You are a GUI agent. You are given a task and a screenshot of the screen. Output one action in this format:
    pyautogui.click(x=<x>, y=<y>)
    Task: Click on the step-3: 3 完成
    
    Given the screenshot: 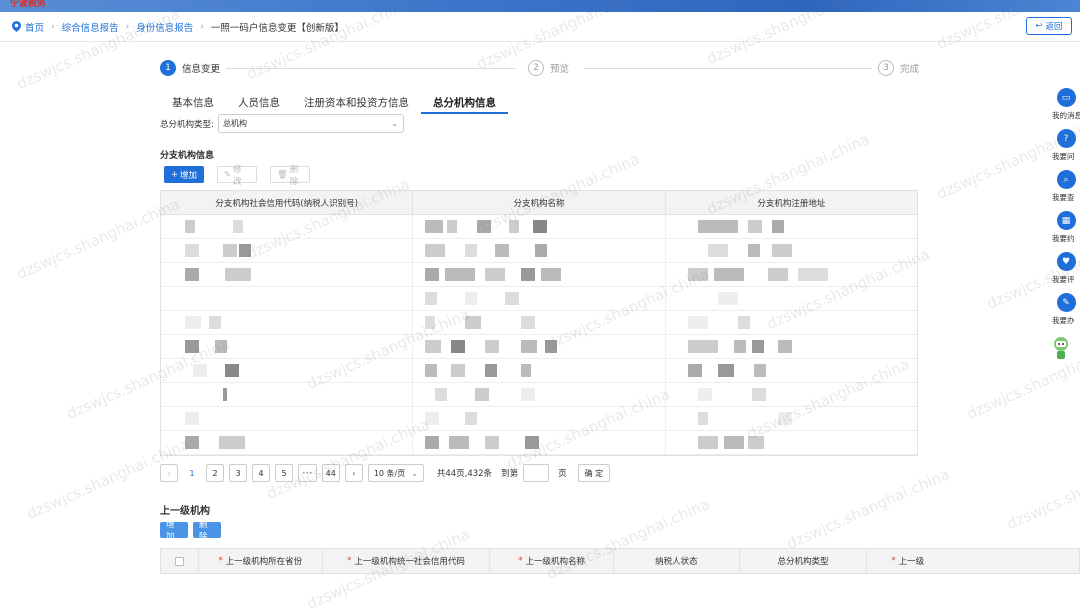 What is the action you would take?
    pyautogui.click(x=898, y=68)
    